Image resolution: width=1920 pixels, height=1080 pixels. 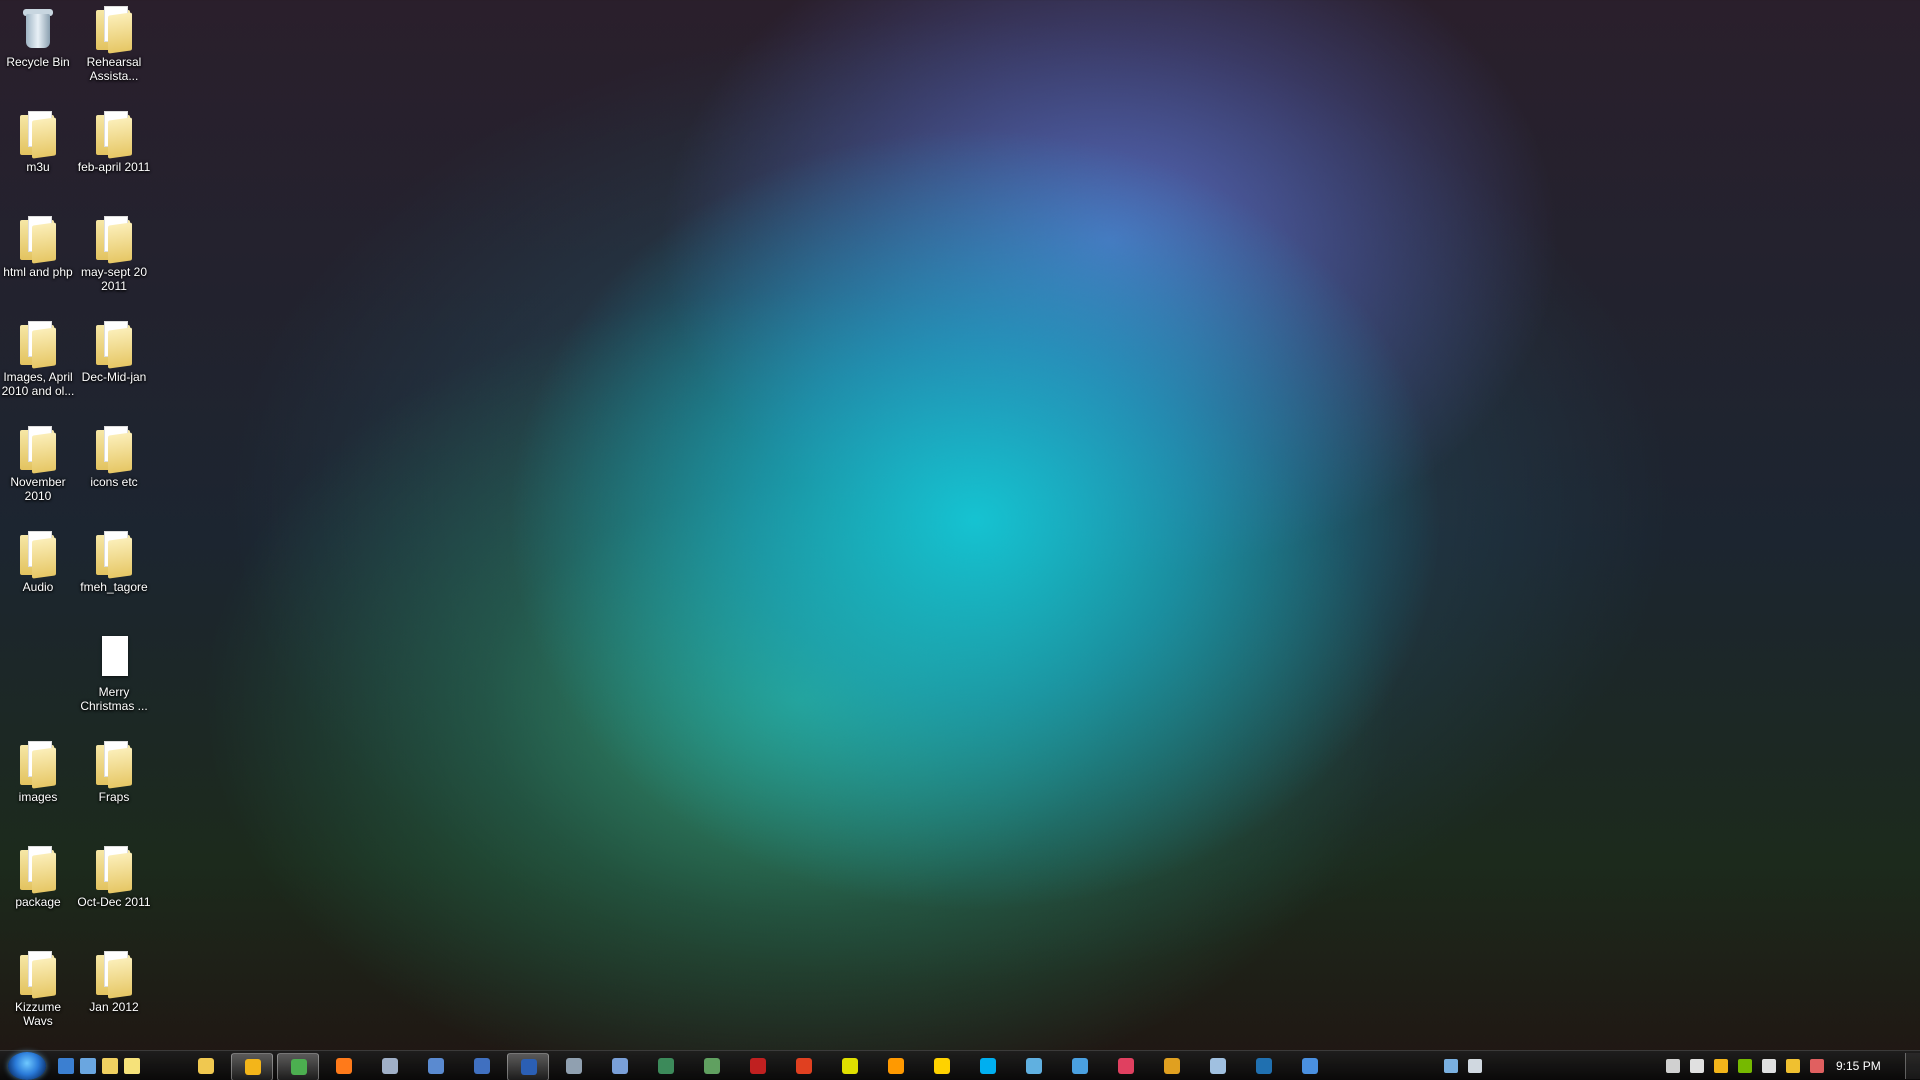 I want to click on desktop-icon-label: Recycle Bin, so click(x=38, y=62).